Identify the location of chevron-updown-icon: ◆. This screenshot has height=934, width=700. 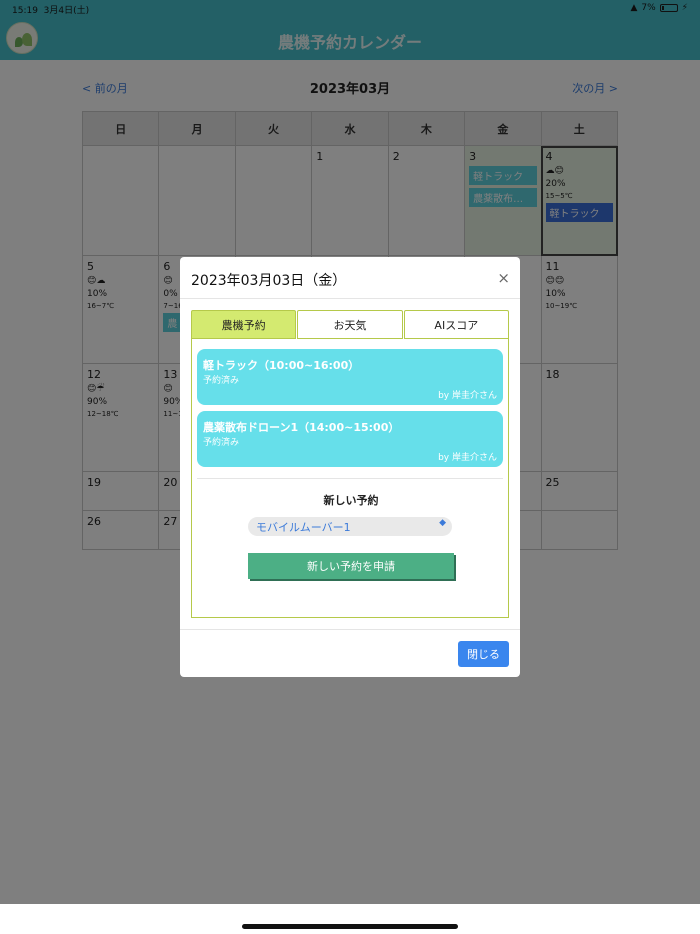
(442, 523).